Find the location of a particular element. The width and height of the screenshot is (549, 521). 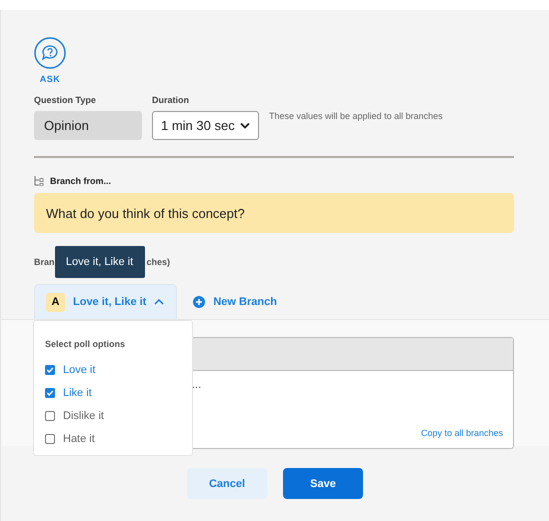

branches-label: ches) is located at coordinates (158, 262).